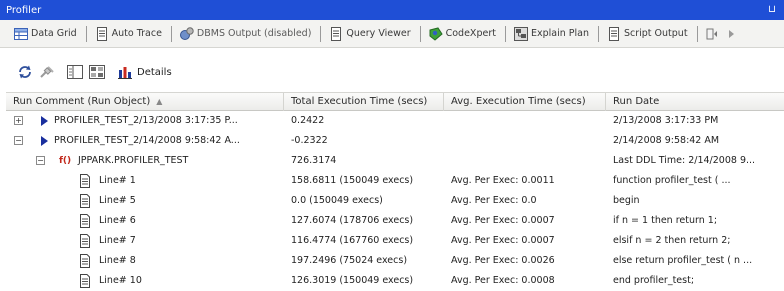 The width and height of the screenshot is (784, 291). What do you see at coordinates (436, 33) in the screenshot?
I see `codexpert-icon` at bounding box center [436, 33].